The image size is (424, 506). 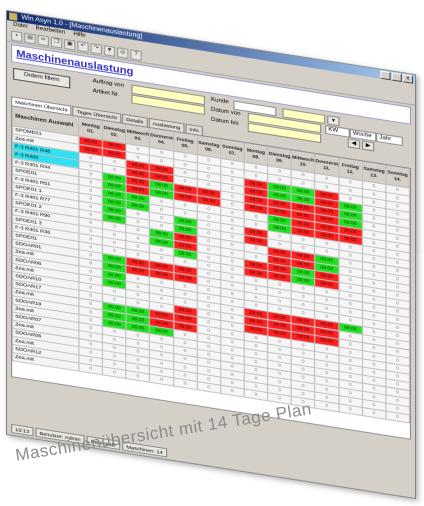 What do you see at coordinates (123, 52) in the screenshot?
I see `search-icon: ◎` at bounding box center [123, 52].